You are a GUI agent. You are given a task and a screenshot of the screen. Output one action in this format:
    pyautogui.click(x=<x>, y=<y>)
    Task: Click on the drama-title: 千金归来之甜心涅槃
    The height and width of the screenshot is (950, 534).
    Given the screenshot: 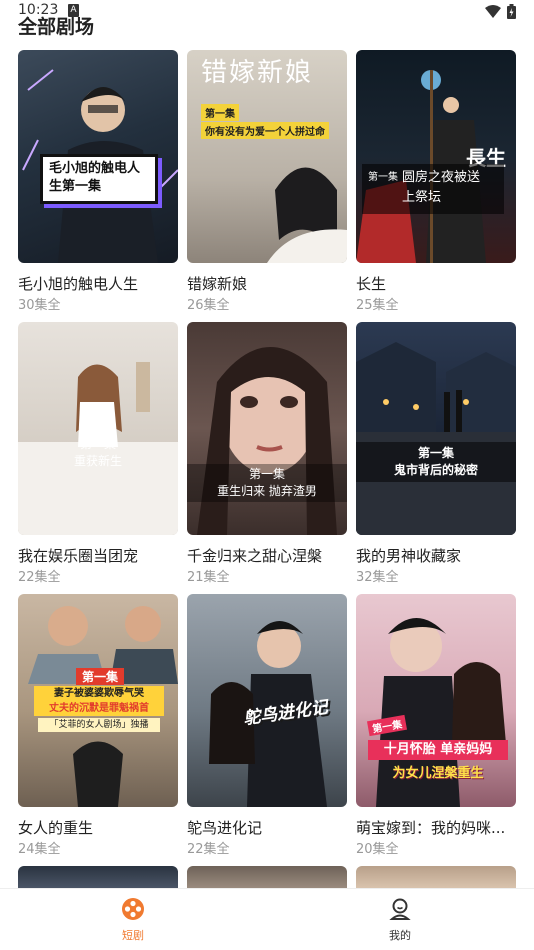 What is the action you would take?
    pyautogui.click(x=255, y=556)
    